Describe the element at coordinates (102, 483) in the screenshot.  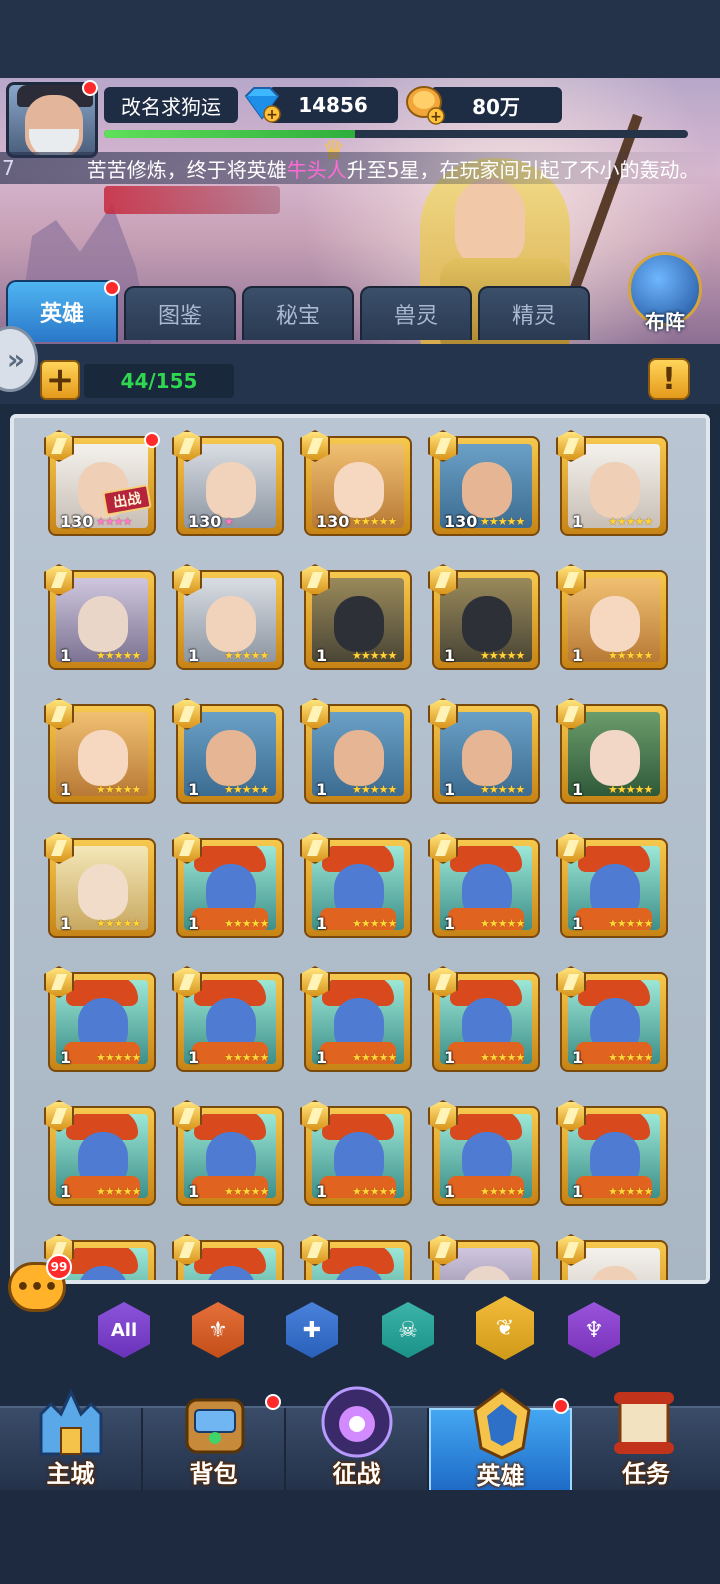
I see `hero-card: 130 ★★★★ 出战` at that location.